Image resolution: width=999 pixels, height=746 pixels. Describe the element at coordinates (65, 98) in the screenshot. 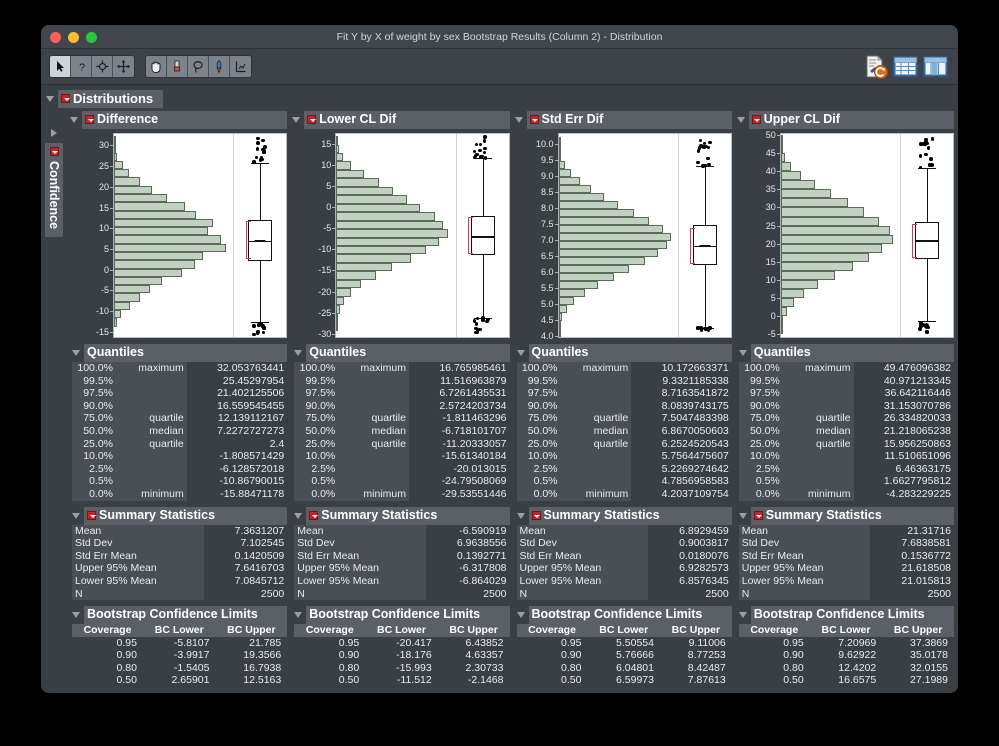

I see `red-triangle-menu-icon` at that location.